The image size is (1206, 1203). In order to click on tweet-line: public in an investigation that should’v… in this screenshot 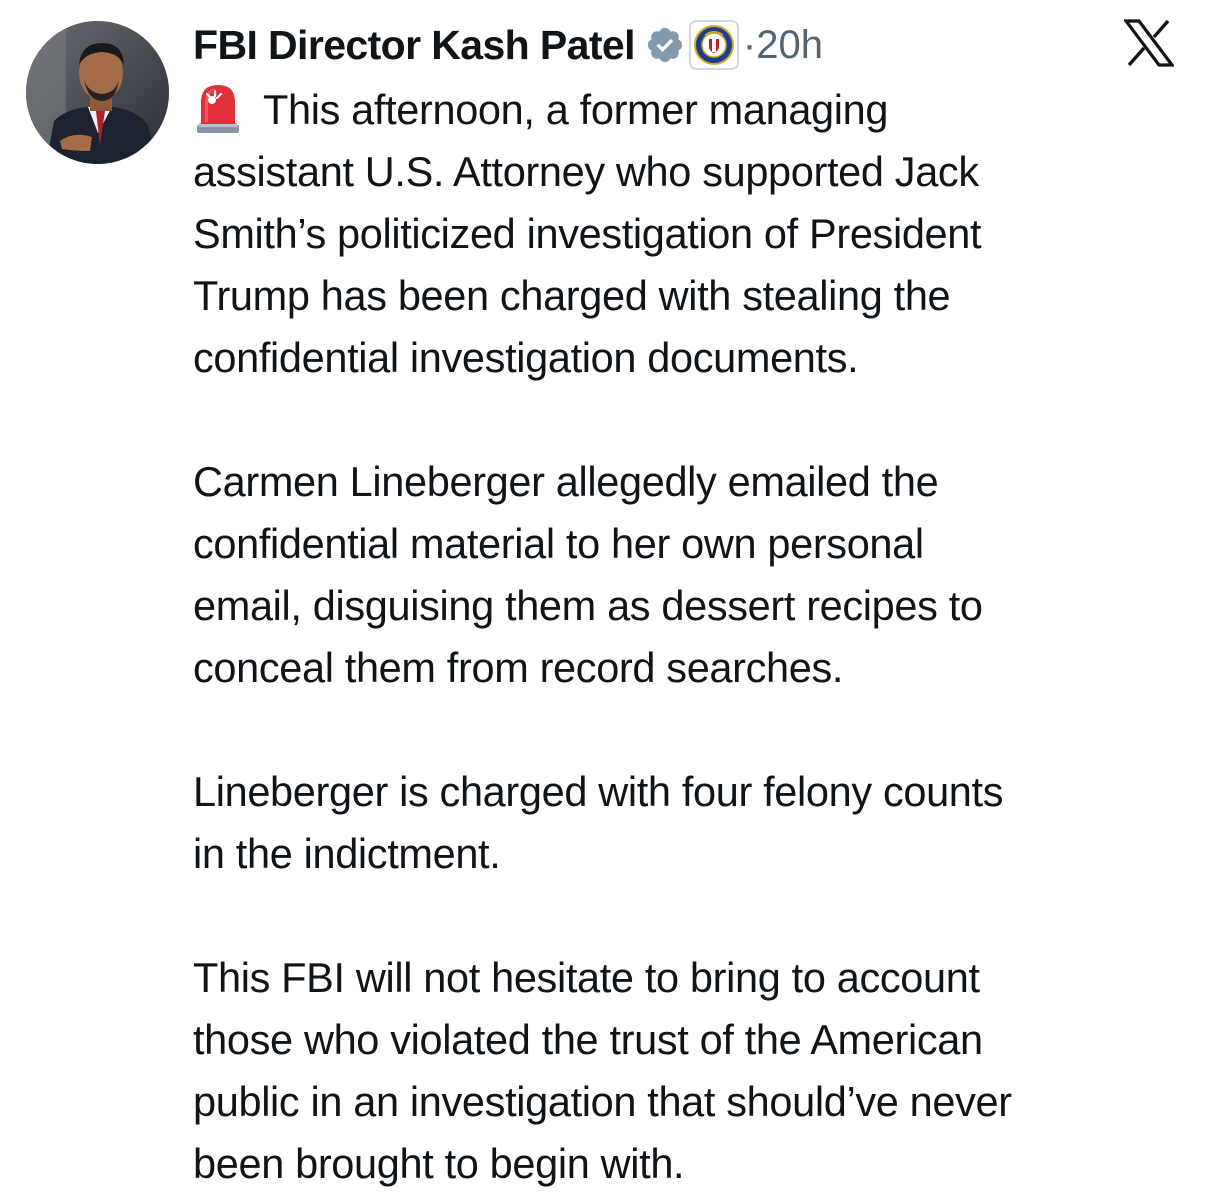, I will do `click(602, 1101)`.